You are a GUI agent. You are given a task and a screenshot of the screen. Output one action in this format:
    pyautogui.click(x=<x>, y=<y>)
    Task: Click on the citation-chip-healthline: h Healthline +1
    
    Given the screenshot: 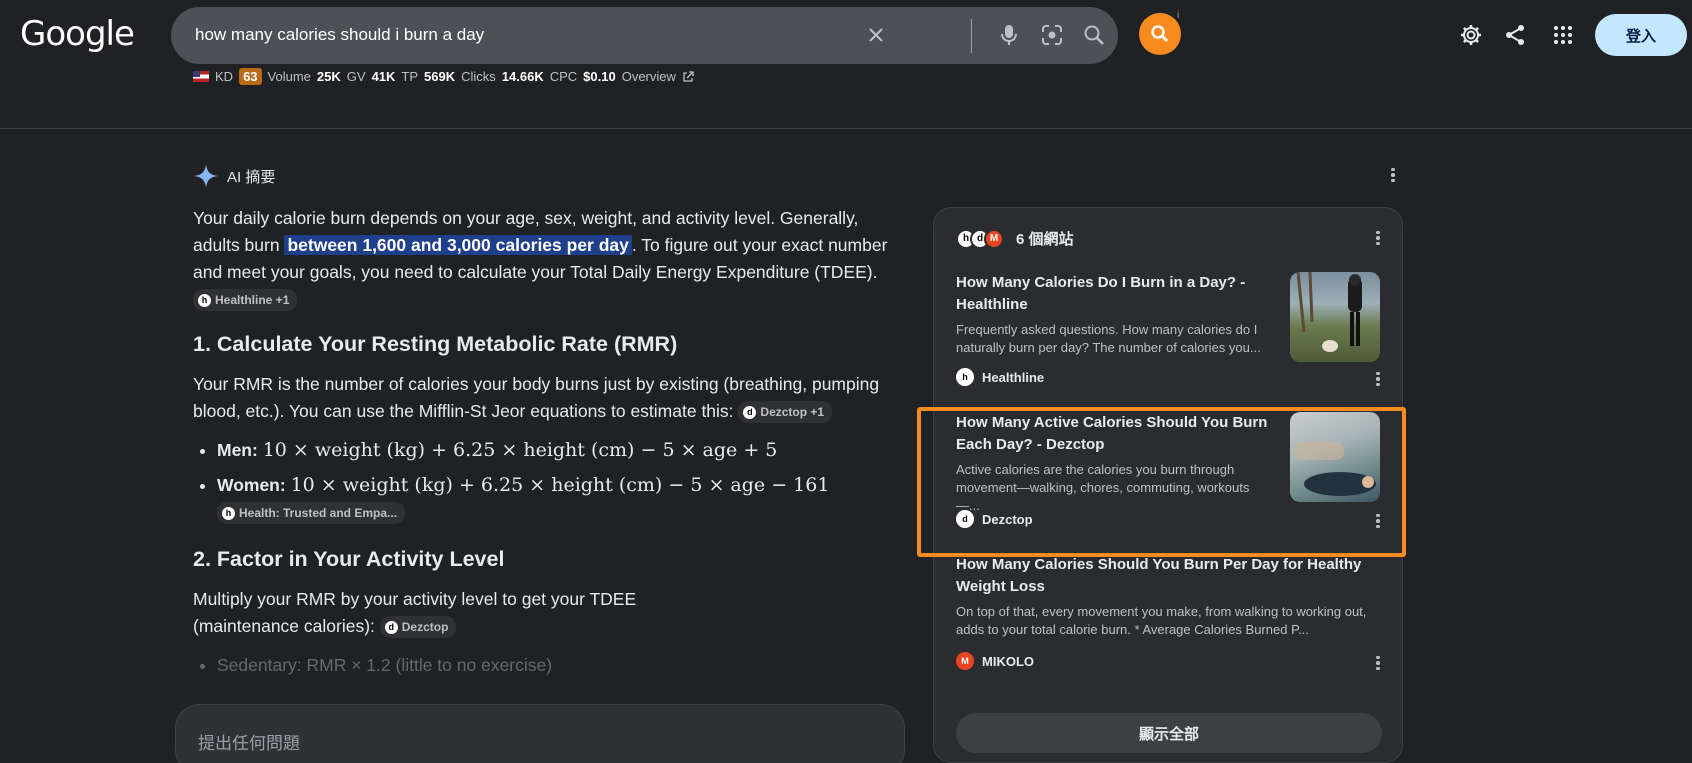 What is the action you would take?
    pyautogui.click(x=245, y=300)
    